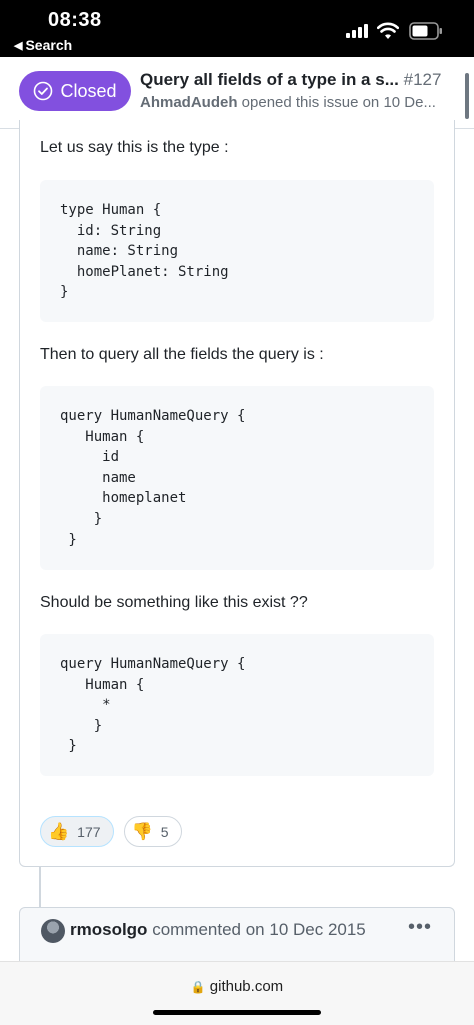 The height and width of the screenshot is (1025, 474). Describe the element at coordinates (142, 831) in the screenshot. I see `thumbs-down-icon: 👎` at that location.